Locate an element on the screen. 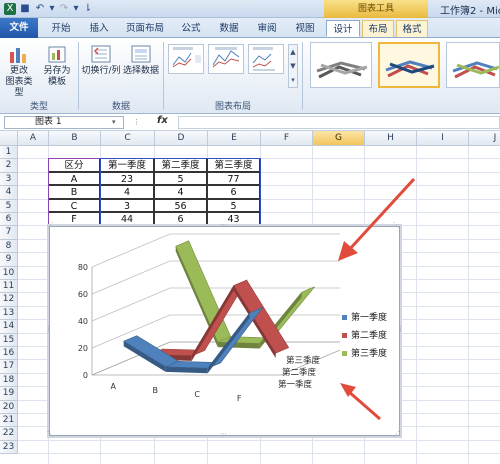 The width and height of the screenshot is (500, 464). row-header-9: 9 is located at coordinates (9, 260).